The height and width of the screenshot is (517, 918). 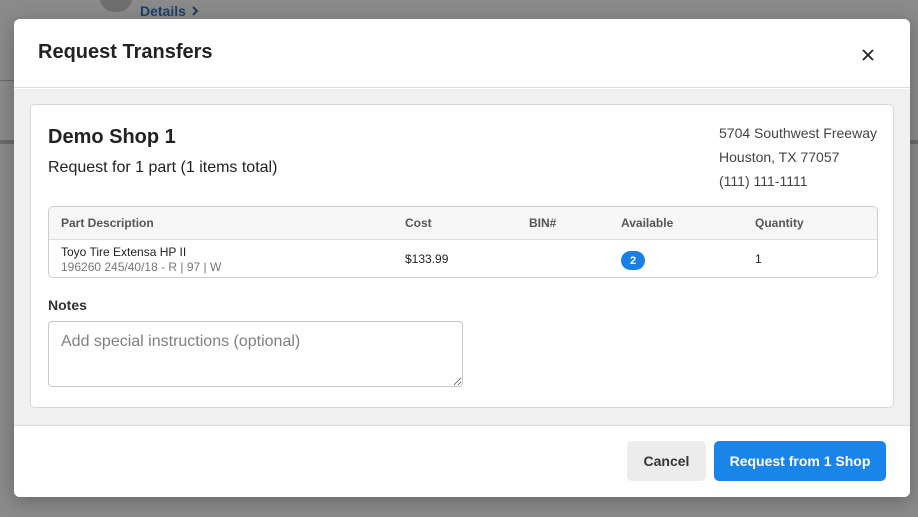 I want to click on part-cost: $133.99, so click(x=427, y=259).